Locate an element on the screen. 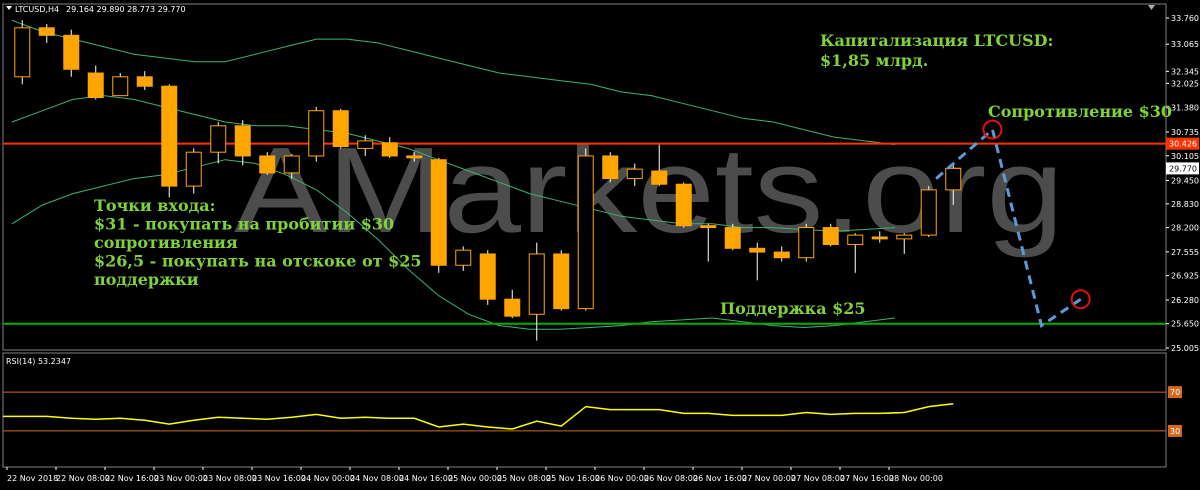 The width and height of the screenshot is (1200, 490). price-tick-label: 28.200 is located at coordinates (1185, 228).